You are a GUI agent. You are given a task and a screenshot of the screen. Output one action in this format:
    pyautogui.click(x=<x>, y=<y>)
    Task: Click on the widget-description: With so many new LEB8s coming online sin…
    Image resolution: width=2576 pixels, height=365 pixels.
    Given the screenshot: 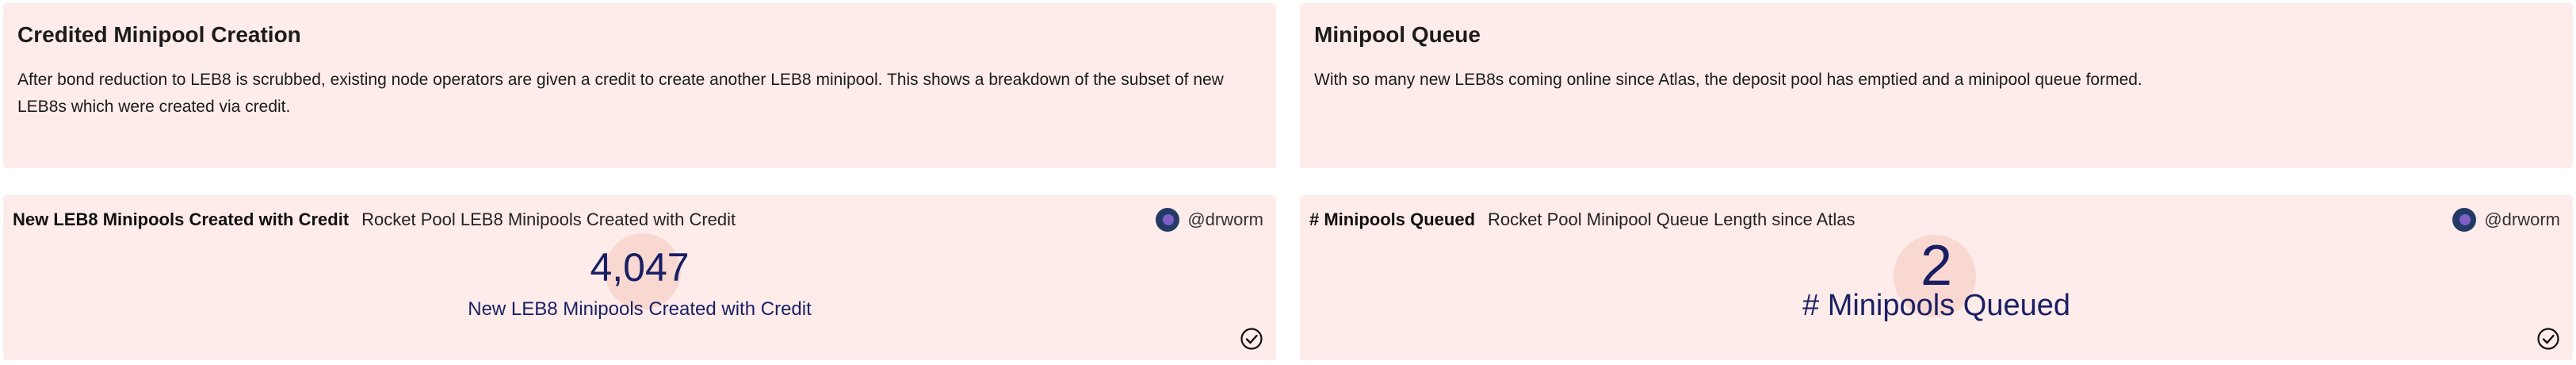 What is the action you would take?
    pyautogui.click(x=1728, y=80)
    